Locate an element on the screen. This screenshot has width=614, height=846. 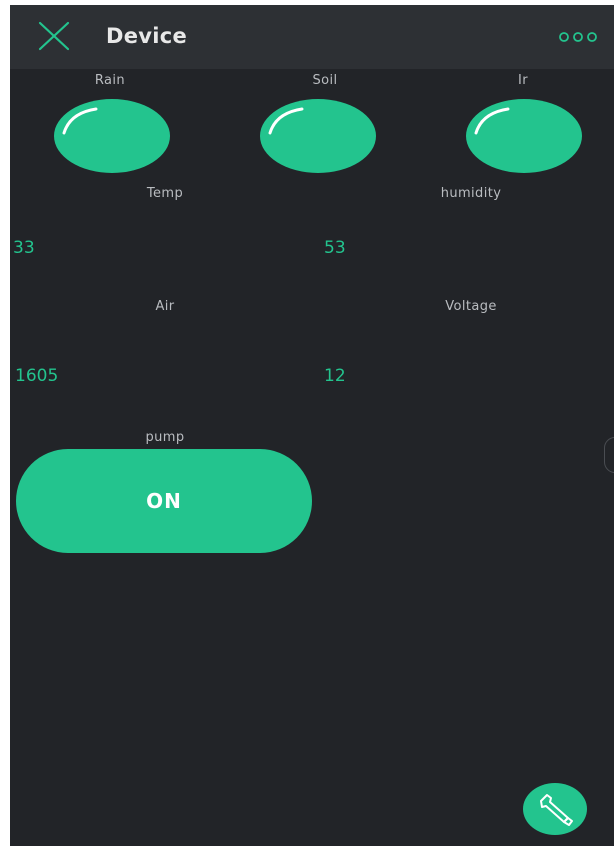
voltage-label: Voltage is located at coordinates (471, 306).